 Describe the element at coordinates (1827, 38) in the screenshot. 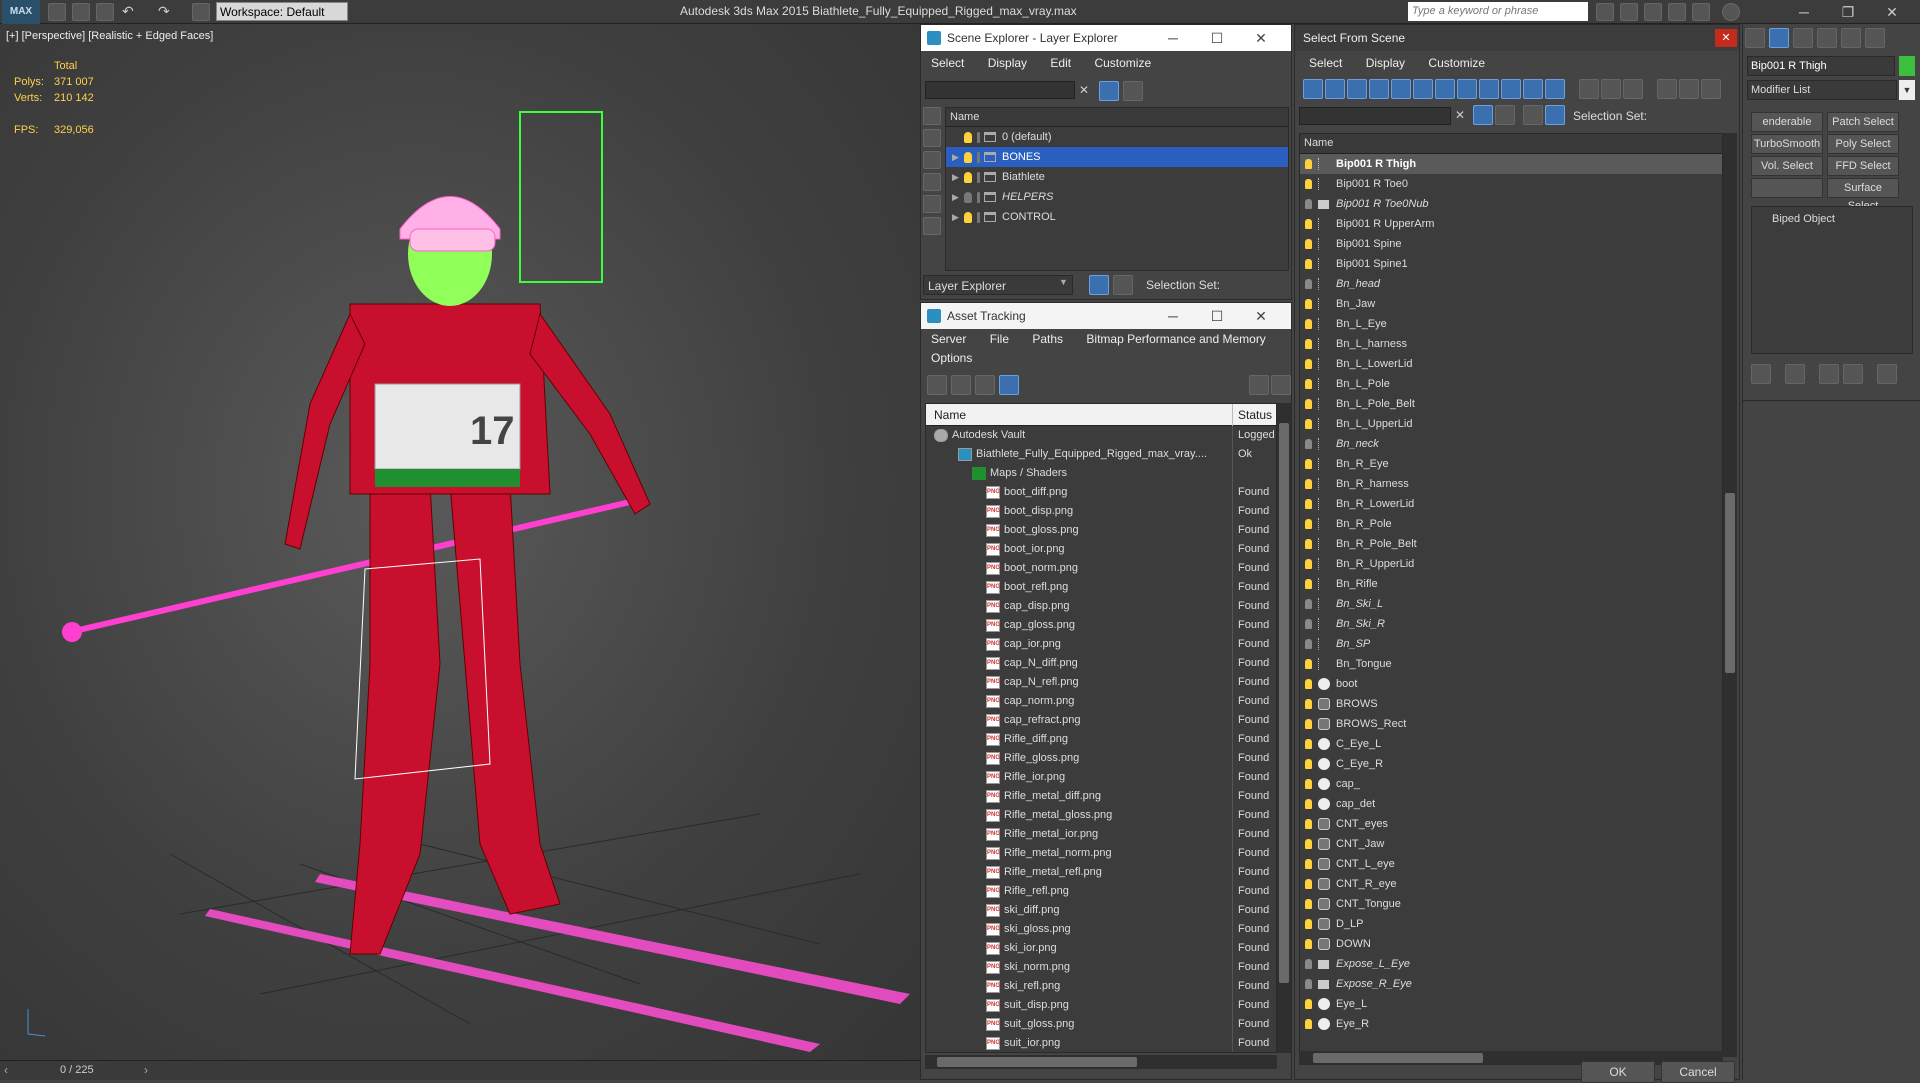

I see `motion-tab-icon` at that location.